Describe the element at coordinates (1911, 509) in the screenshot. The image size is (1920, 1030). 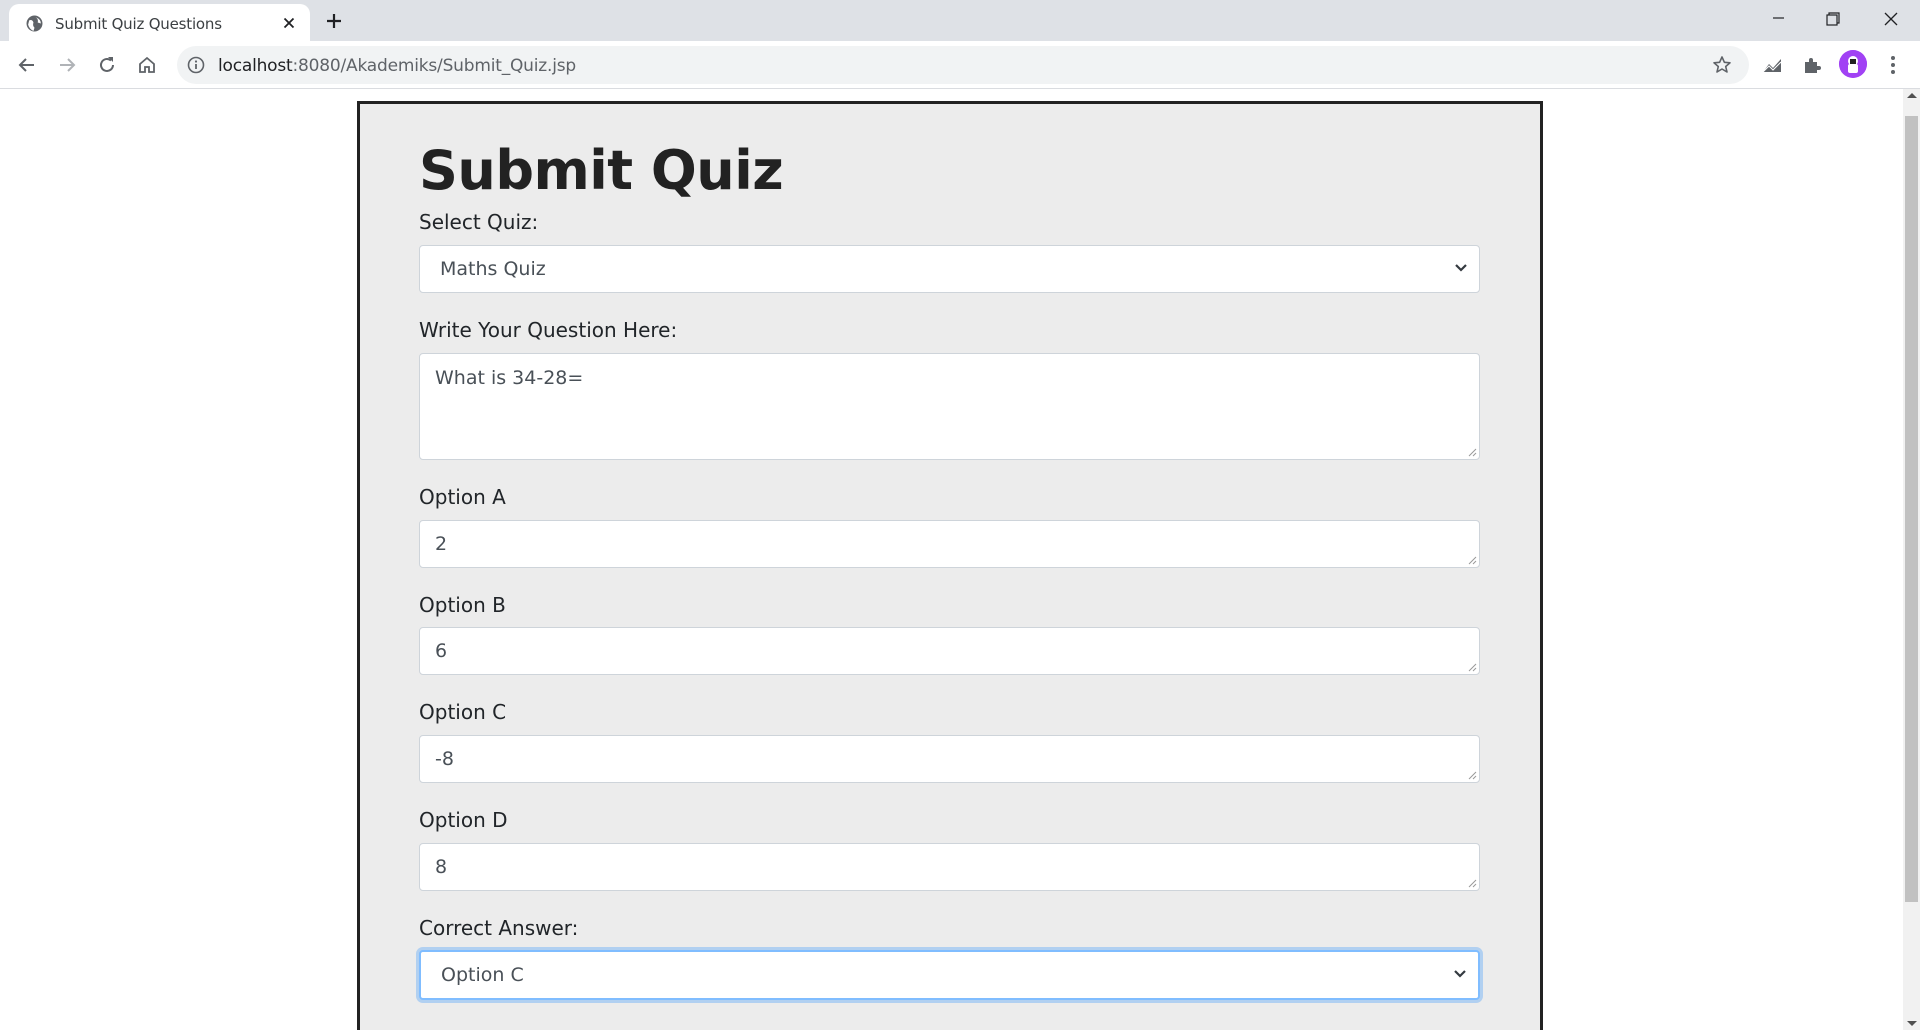
I see `scrollbar-thumb` at that location.